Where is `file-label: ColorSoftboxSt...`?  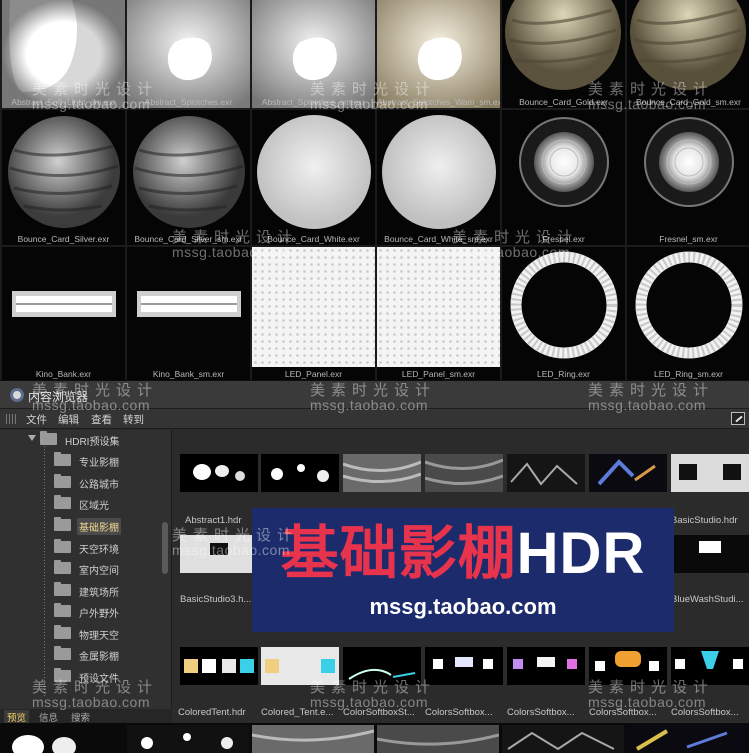
file-label: ColorSoftboxSt... is located at coordinates (379, 712).